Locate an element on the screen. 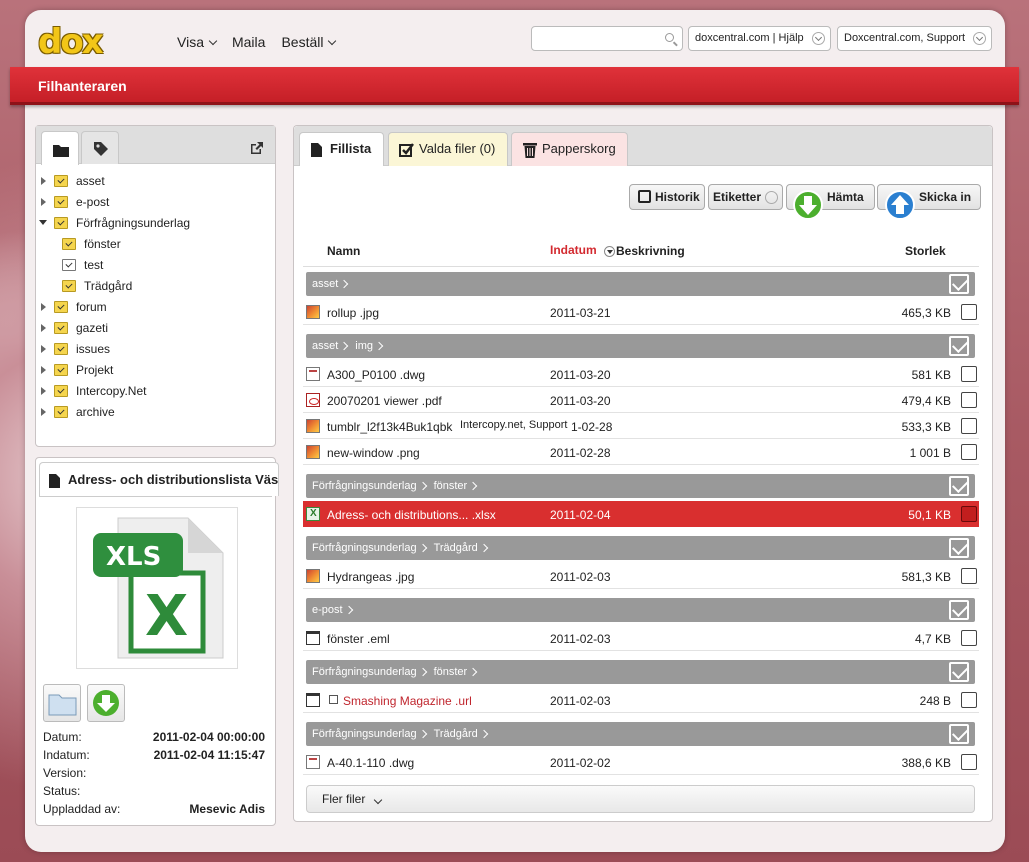 The height and width of the screenshot is (862, 1029). open-folder-button is located at coordinates (62, 703).